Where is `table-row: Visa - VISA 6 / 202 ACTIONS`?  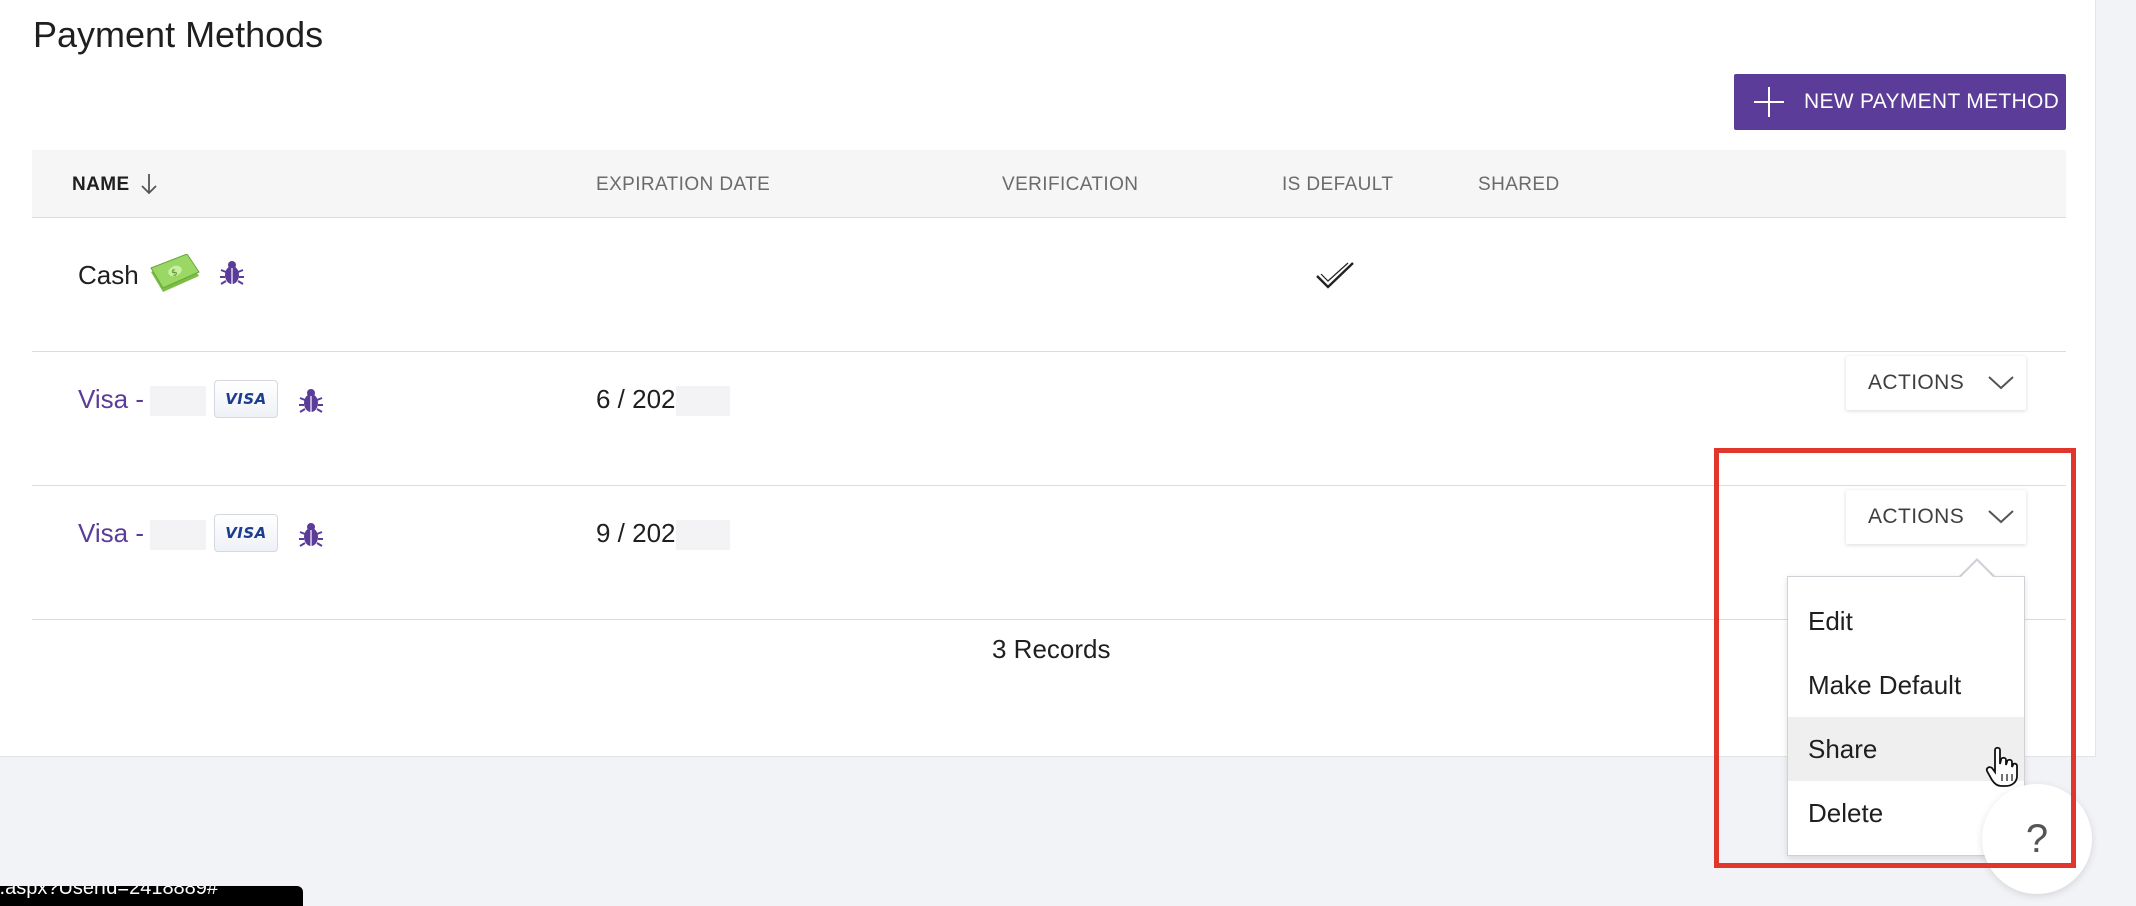
table-row: Visa - VISA 6 / 202 ACTIONS is located at coordinates (1049, 419).